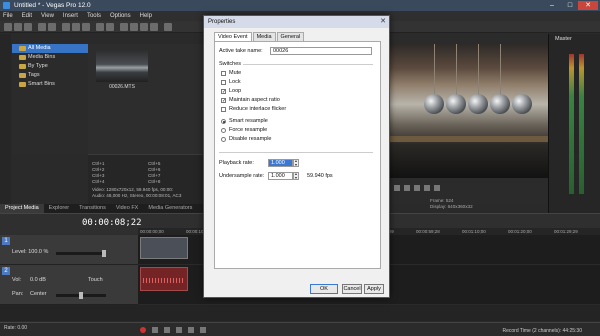  Describe the element at coordinates (223, 82) in the screenshot. I see `lock-checkbox` at that location.